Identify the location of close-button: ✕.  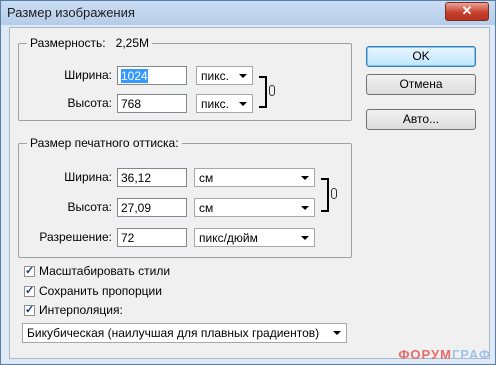
(467, 11).